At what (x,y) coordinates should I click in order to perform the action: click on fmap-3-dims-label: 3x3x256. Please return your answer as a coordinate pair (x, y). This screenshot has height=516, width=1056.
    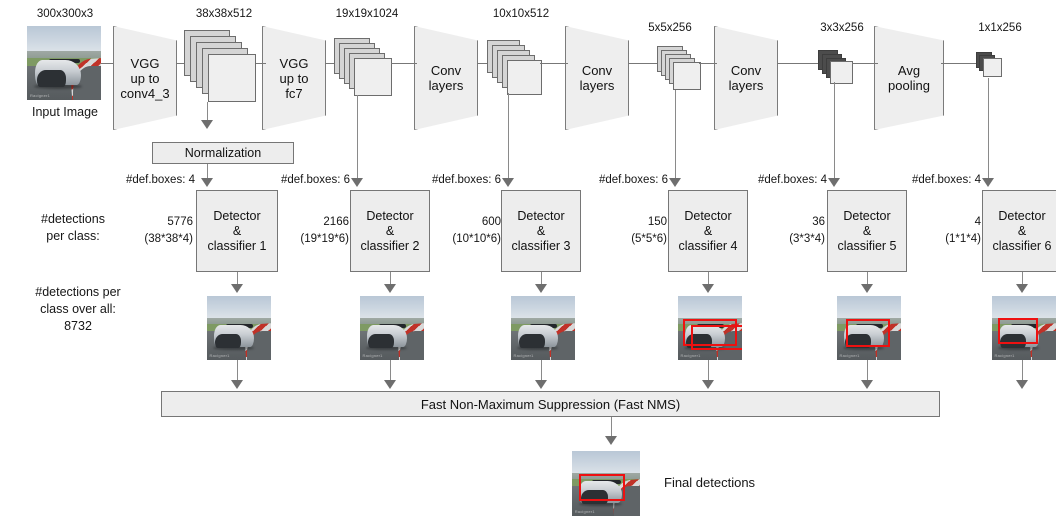
    Looking at the image, I should click on (842, 28).